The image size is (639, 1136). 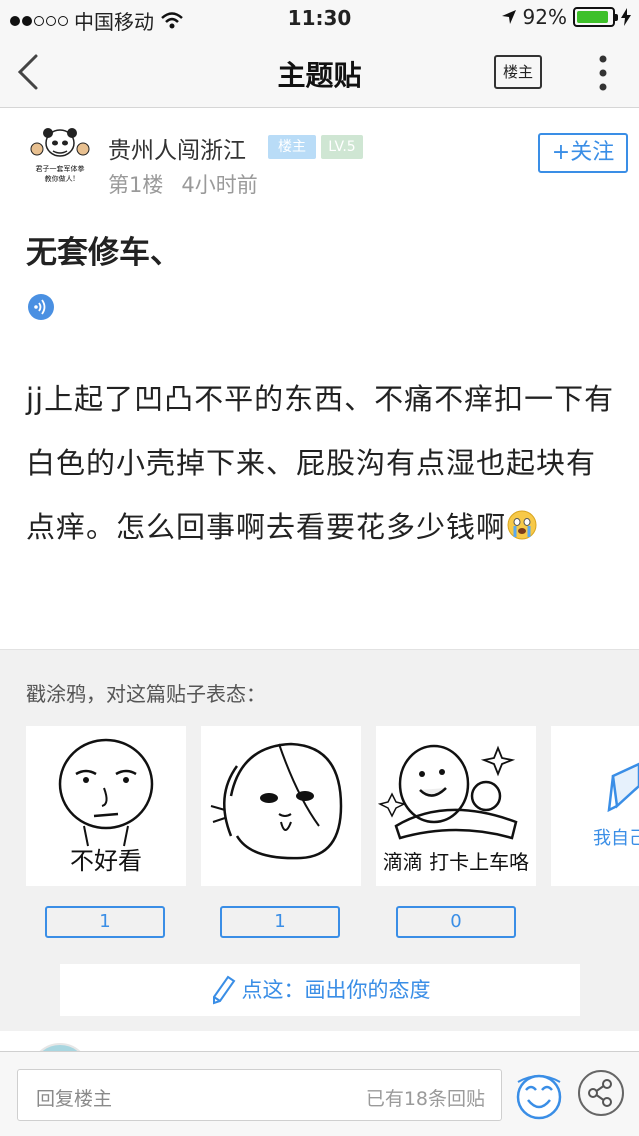 I want to click on post-time: 4小时前, so click(x=219, y=185).